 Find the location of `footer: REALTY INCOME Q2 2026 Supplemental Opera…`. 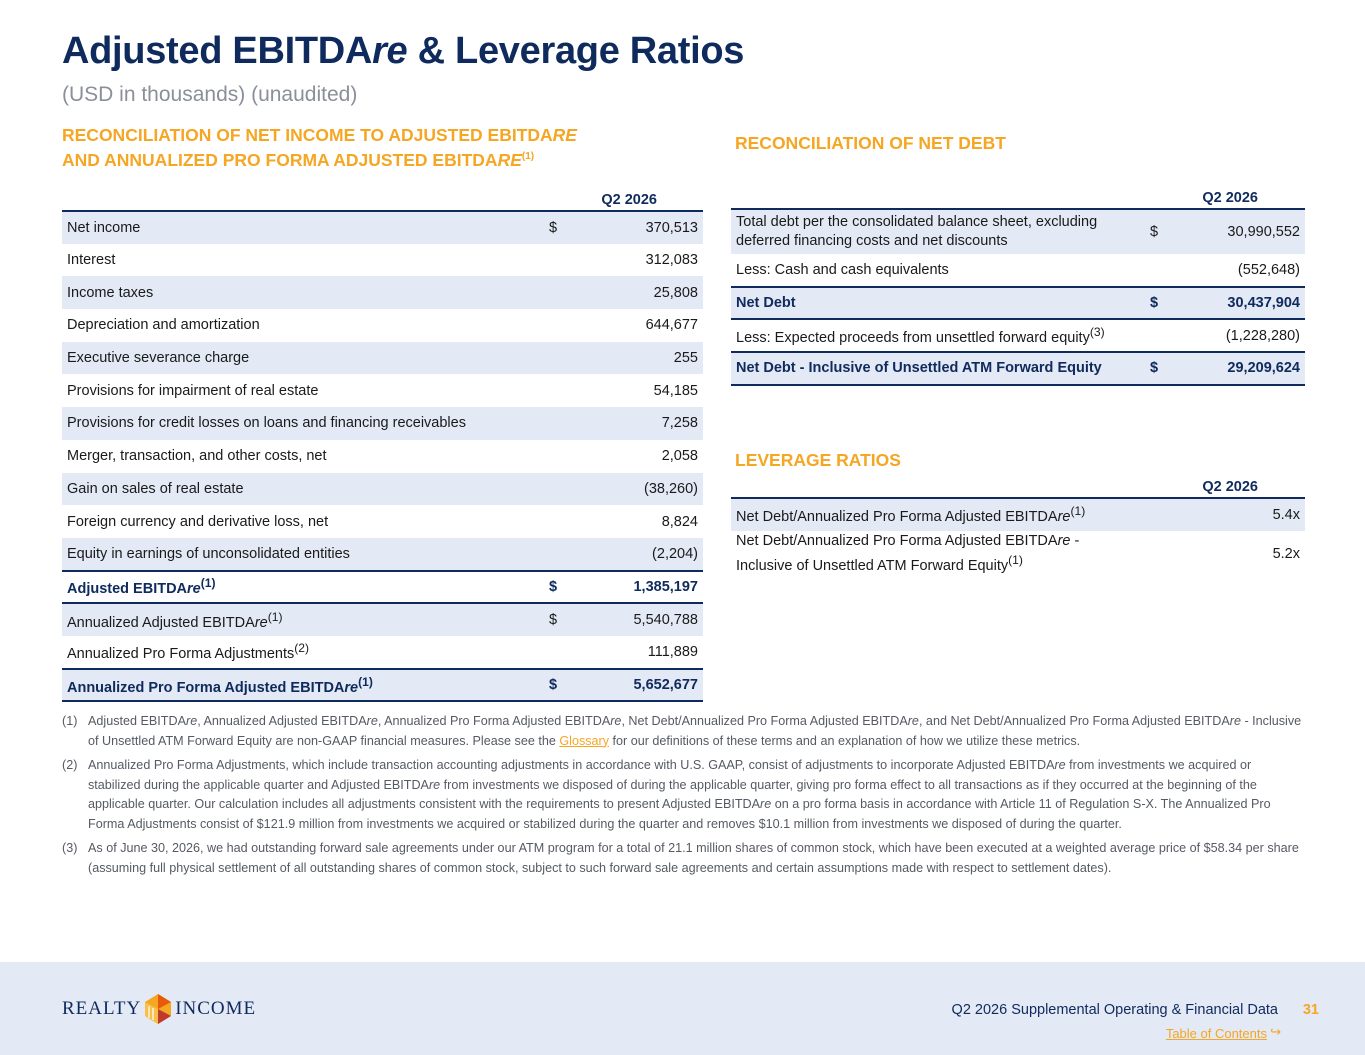

footer: REALTY INCOME Q2 2026 Supplemental Opera… is located at coordinates (682, 1008).